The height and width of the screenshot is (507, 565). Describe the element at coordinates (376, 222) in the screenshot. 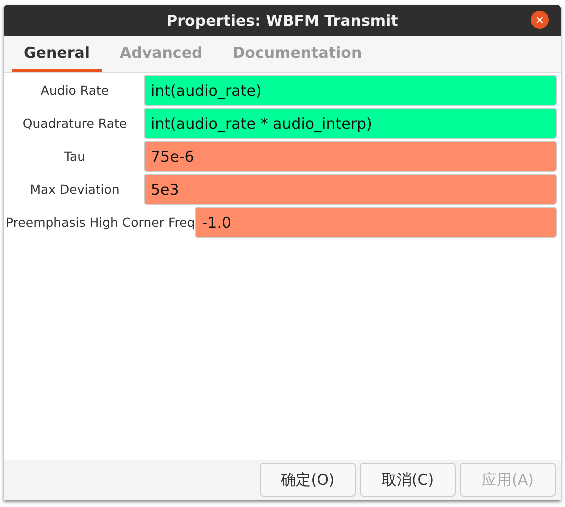

I see `input-field: -1.0` at that location.